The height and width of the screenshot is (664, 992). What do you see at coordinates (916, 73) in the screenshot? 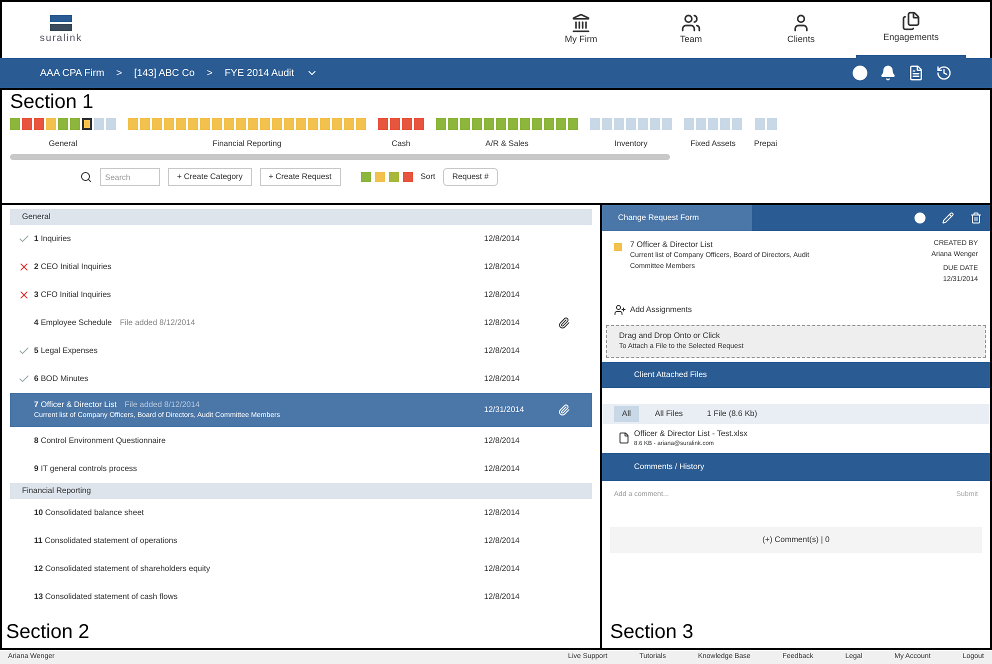
I see `document-icon` at bounding box center [916, 73].